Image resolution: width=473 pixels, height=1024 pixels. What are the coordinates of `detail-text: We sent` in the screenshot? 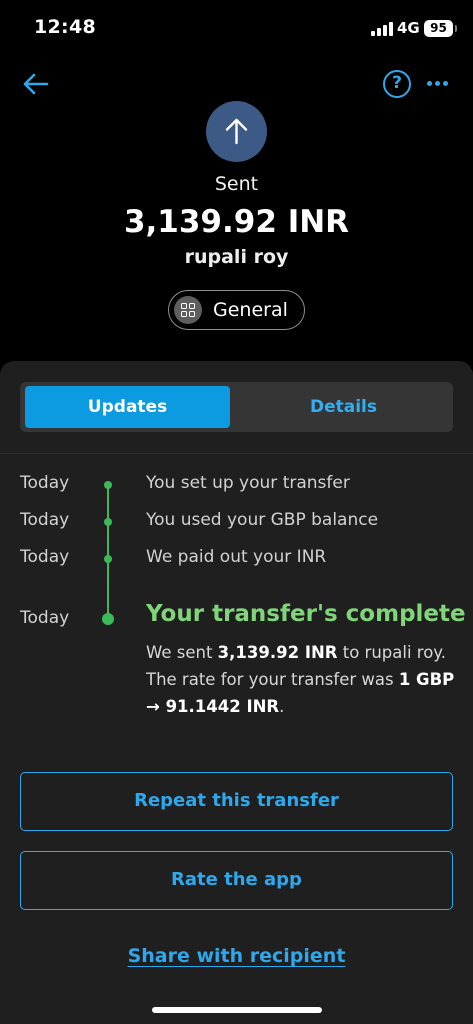 It's located at (182, 652).